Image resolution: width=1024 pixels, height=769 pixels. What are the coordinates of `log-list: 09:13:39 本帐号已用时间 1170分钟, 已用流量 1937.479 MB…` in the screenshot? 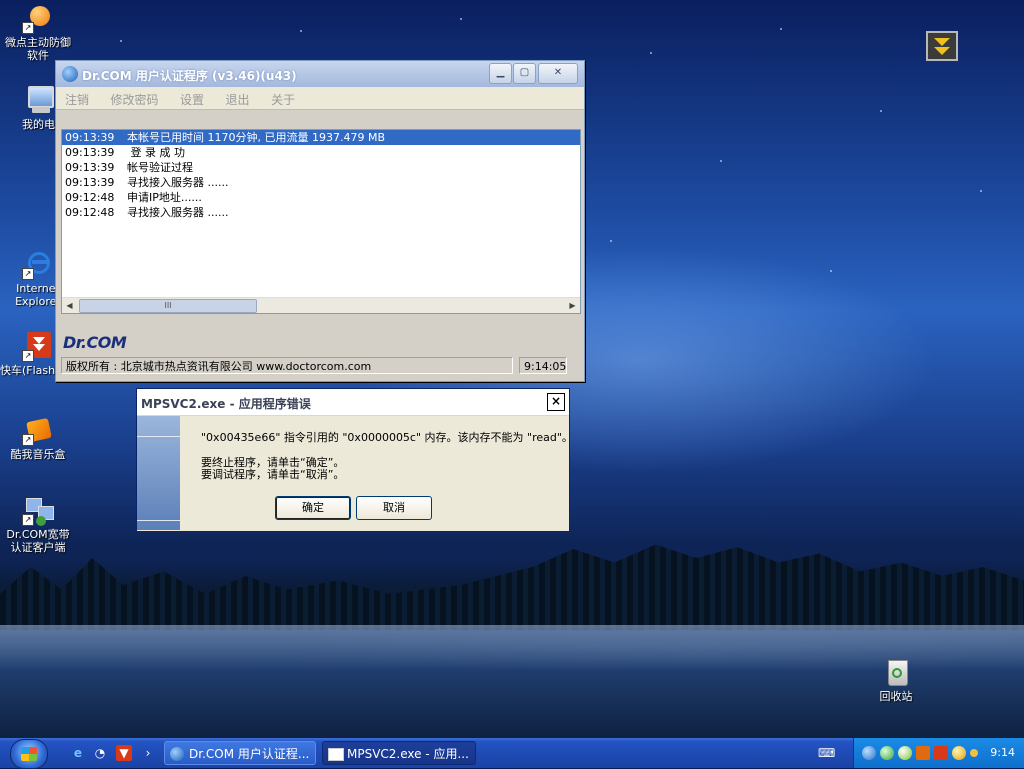 It's located at (321, 221).